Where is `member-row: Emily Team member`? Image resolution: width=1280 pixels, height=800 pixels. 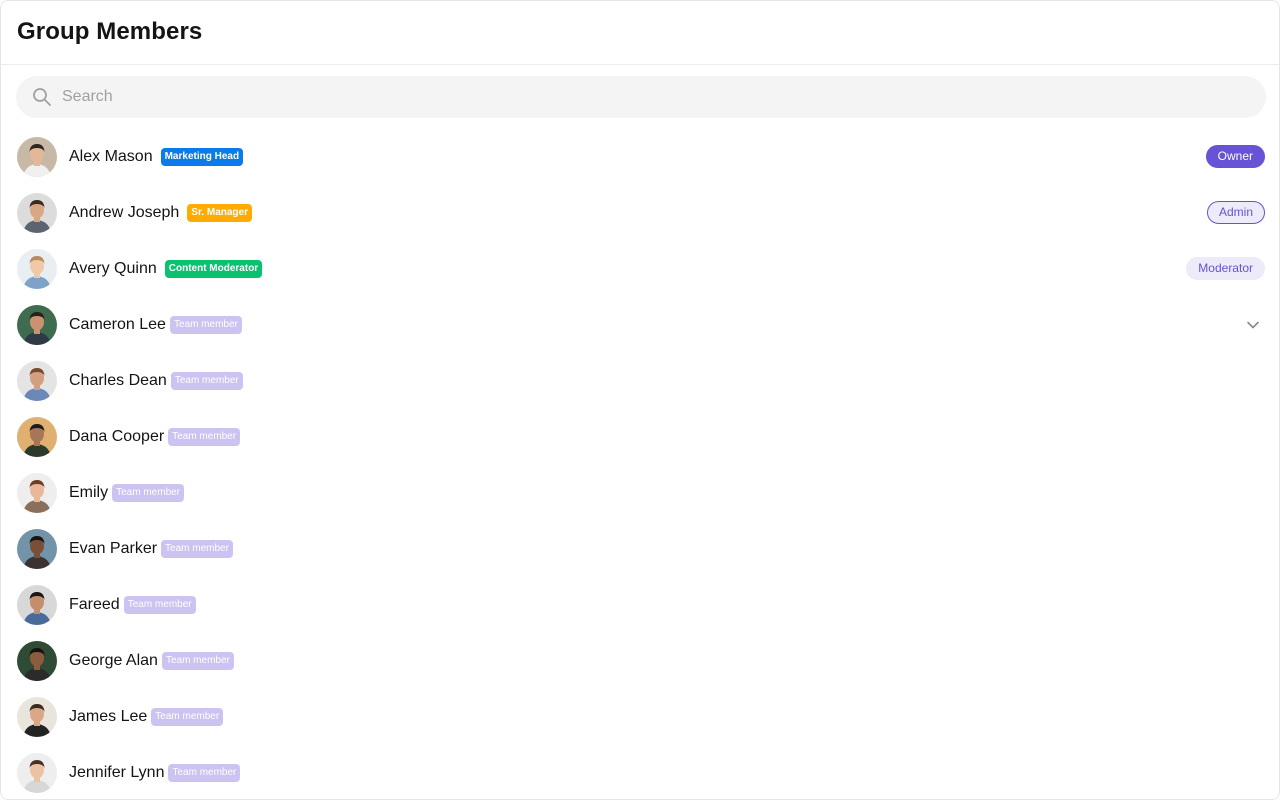
member-row: Emily Team member is located at coordinates (640, 493).